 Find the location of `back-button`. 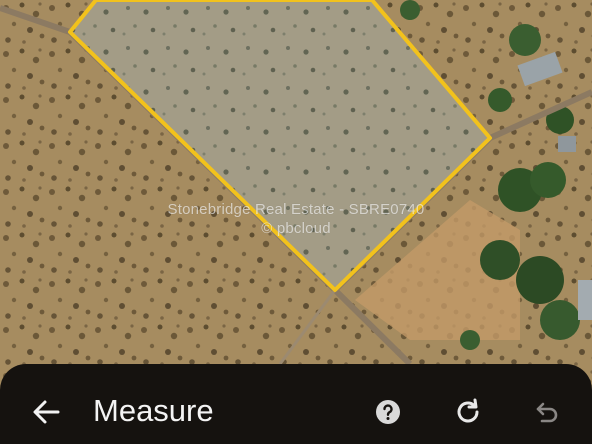

back-button is located at coordinates (46, 412).